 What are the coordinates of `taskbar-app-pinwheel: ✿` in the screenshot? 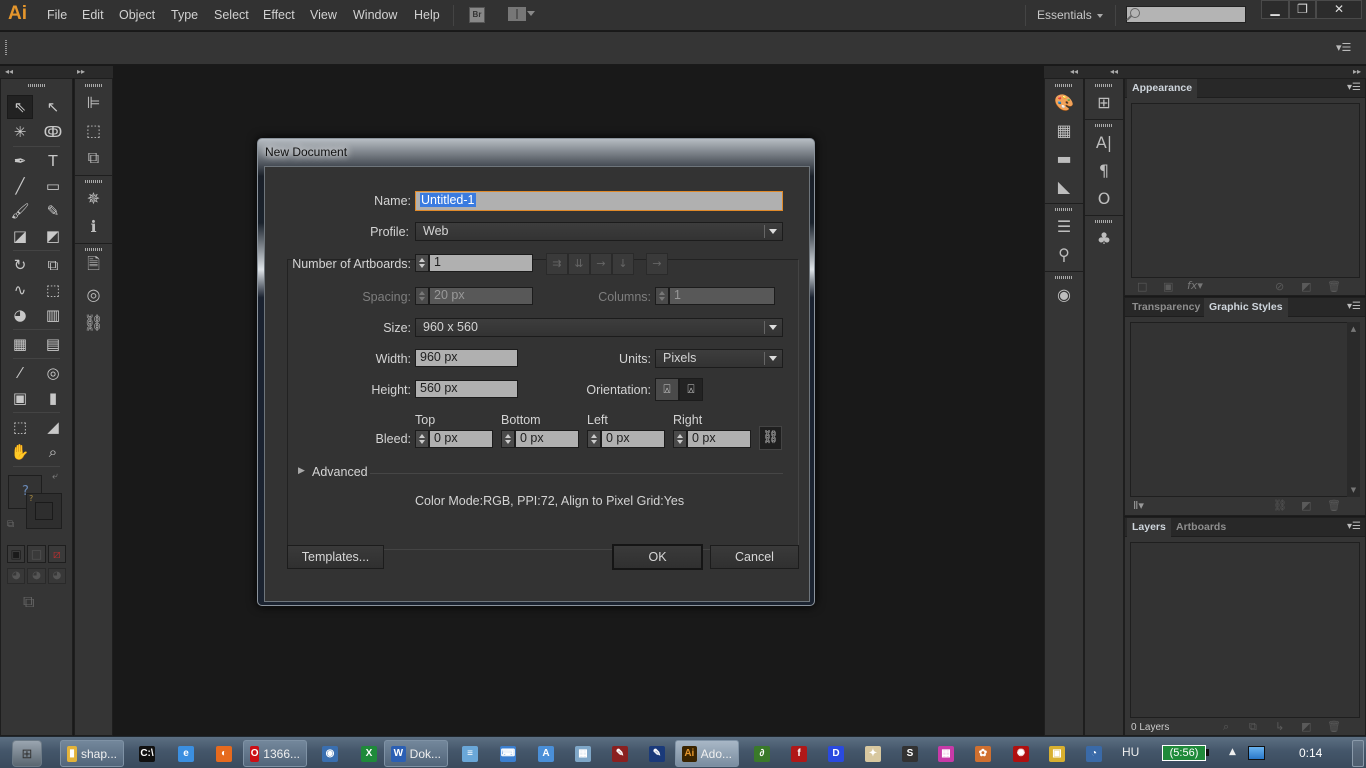 It's located at (983, 753).